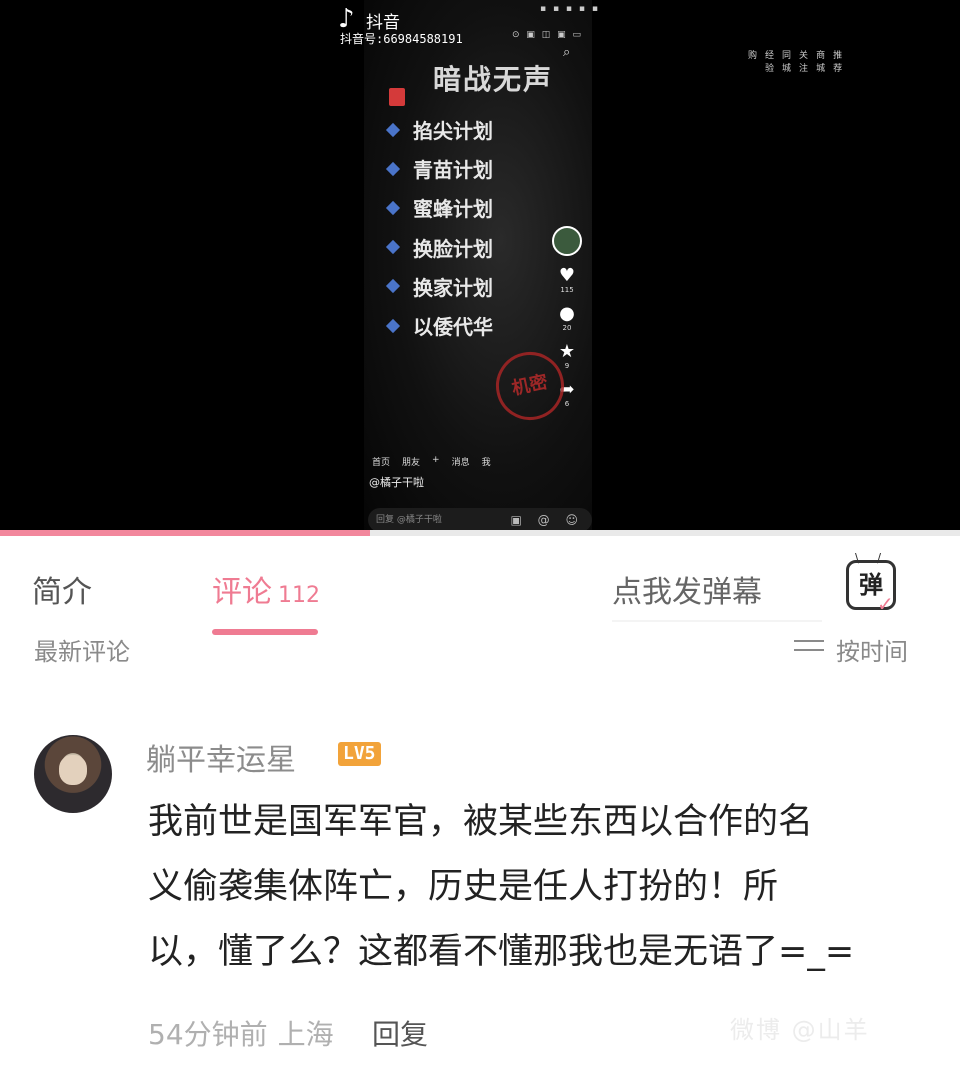 Image resolution: width=960 pixels, height=1069 pixels. I want to click on comment-line: 以，懂了么？这都看不懂那我也是无语了=_=, so click(501, 952).